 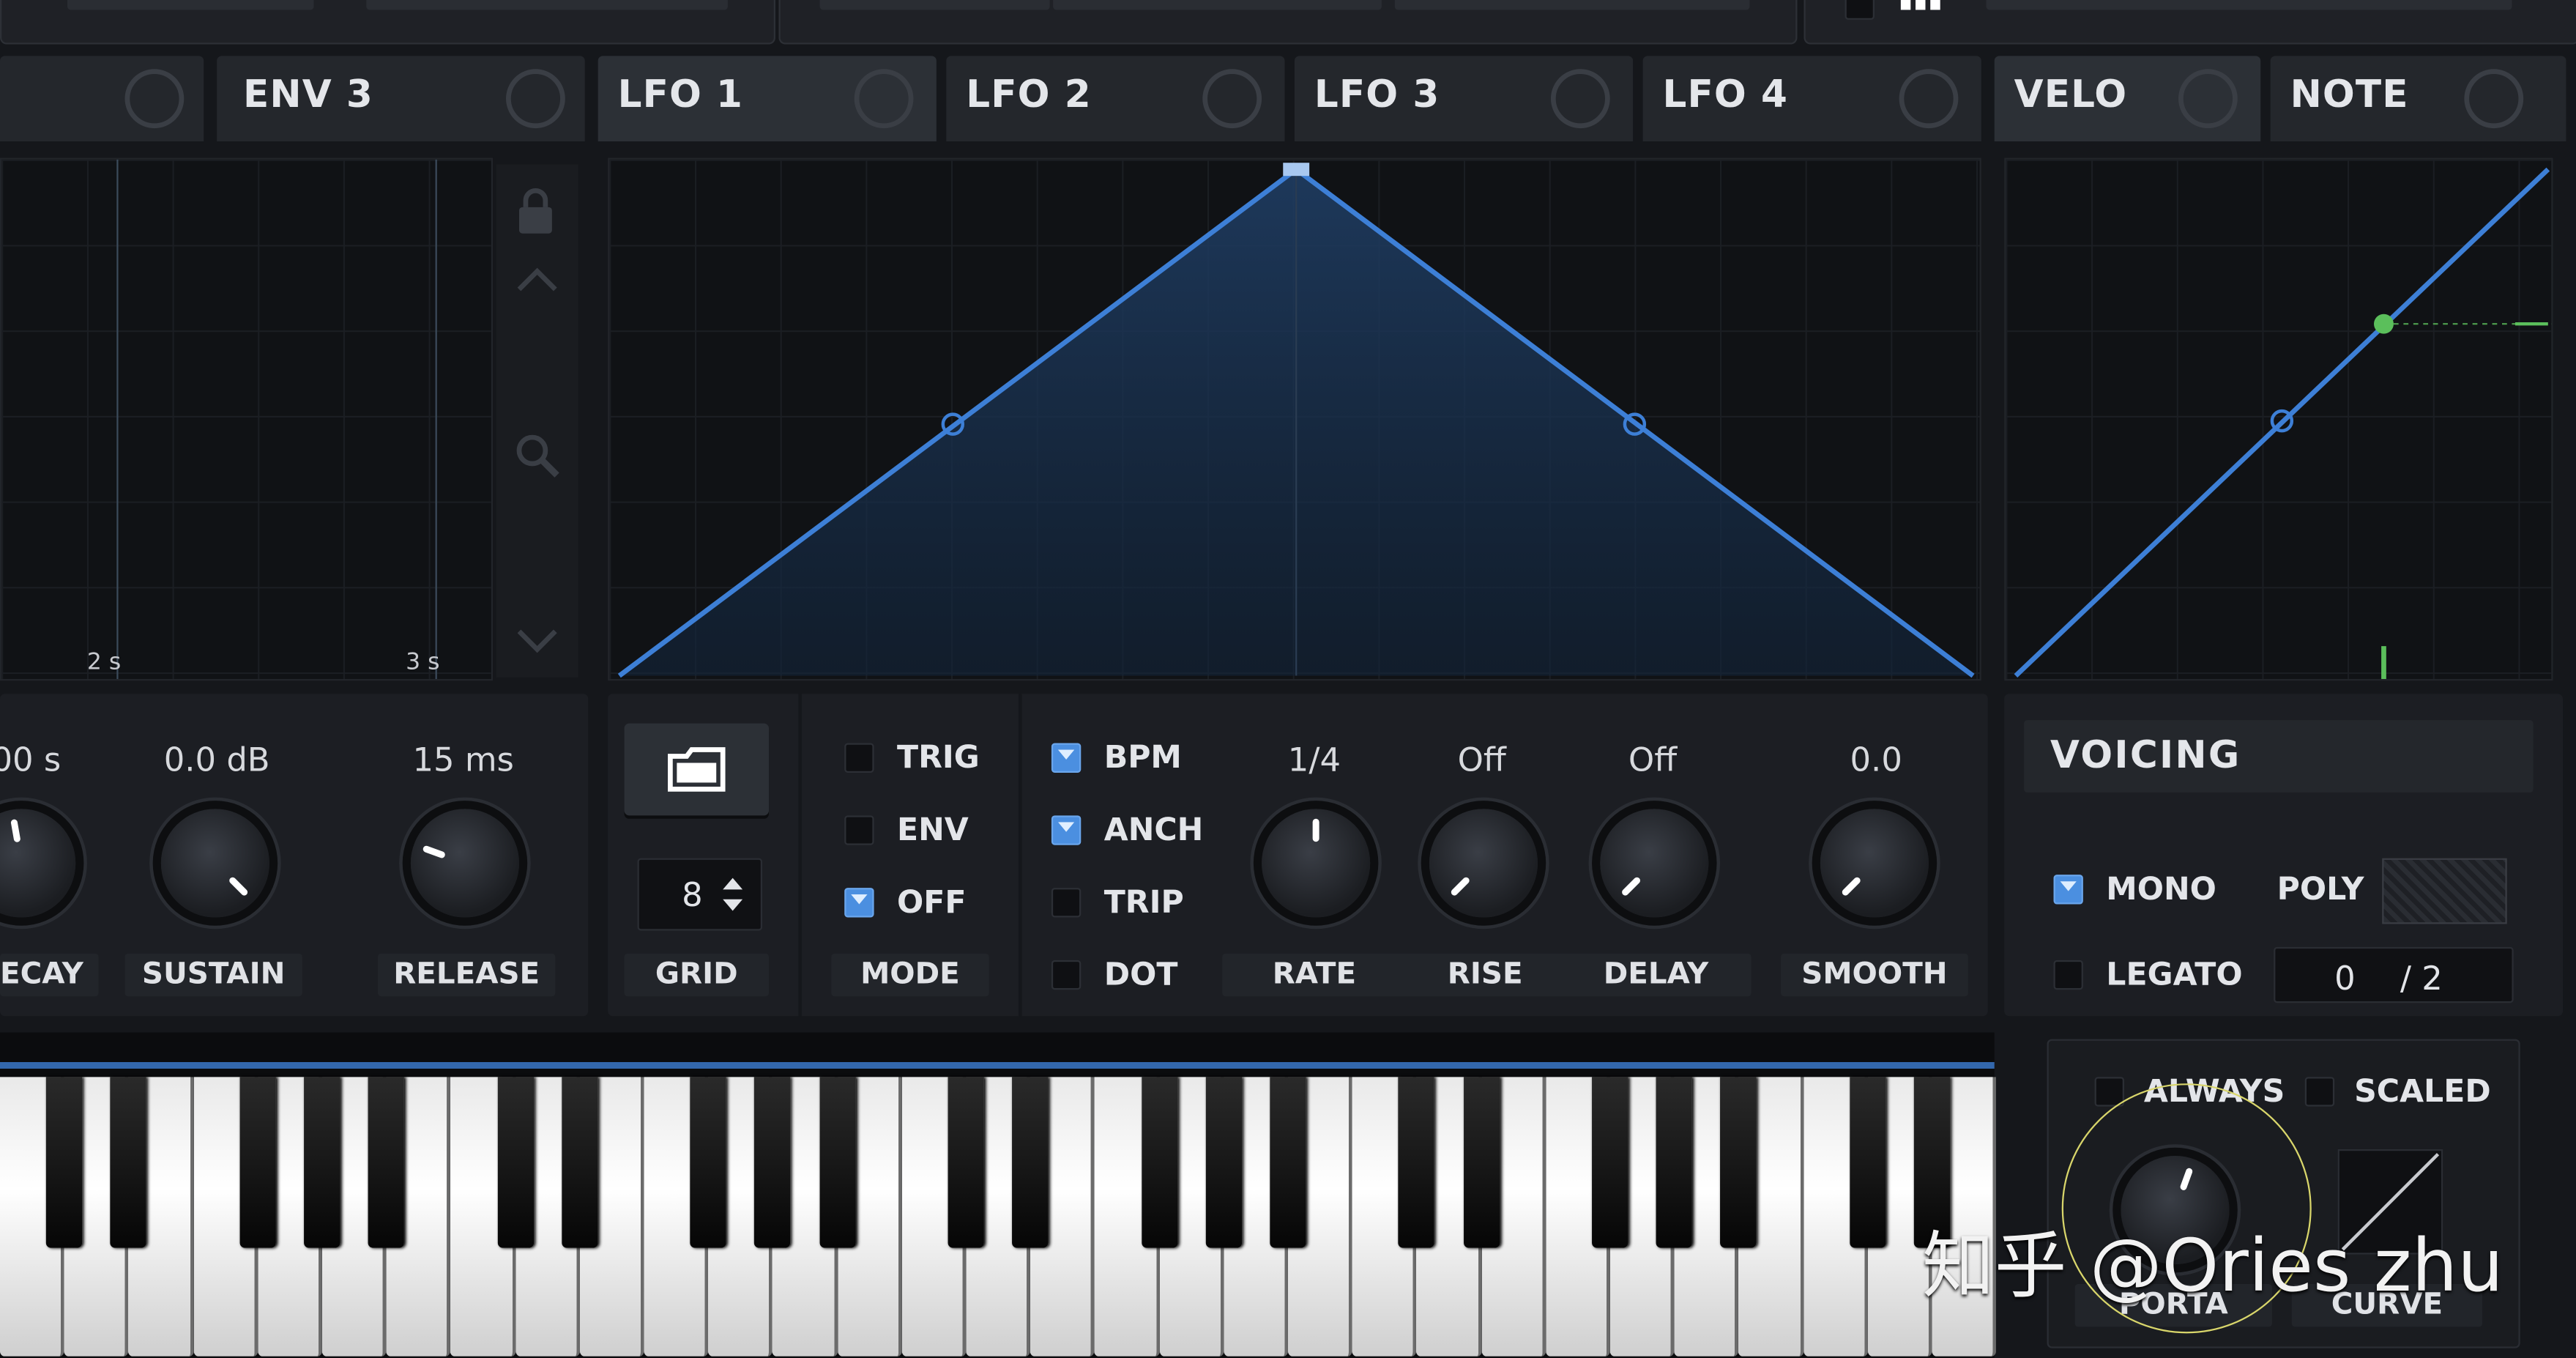 I want to click on tab-label: NOTE, so click(x=2349, y=95).